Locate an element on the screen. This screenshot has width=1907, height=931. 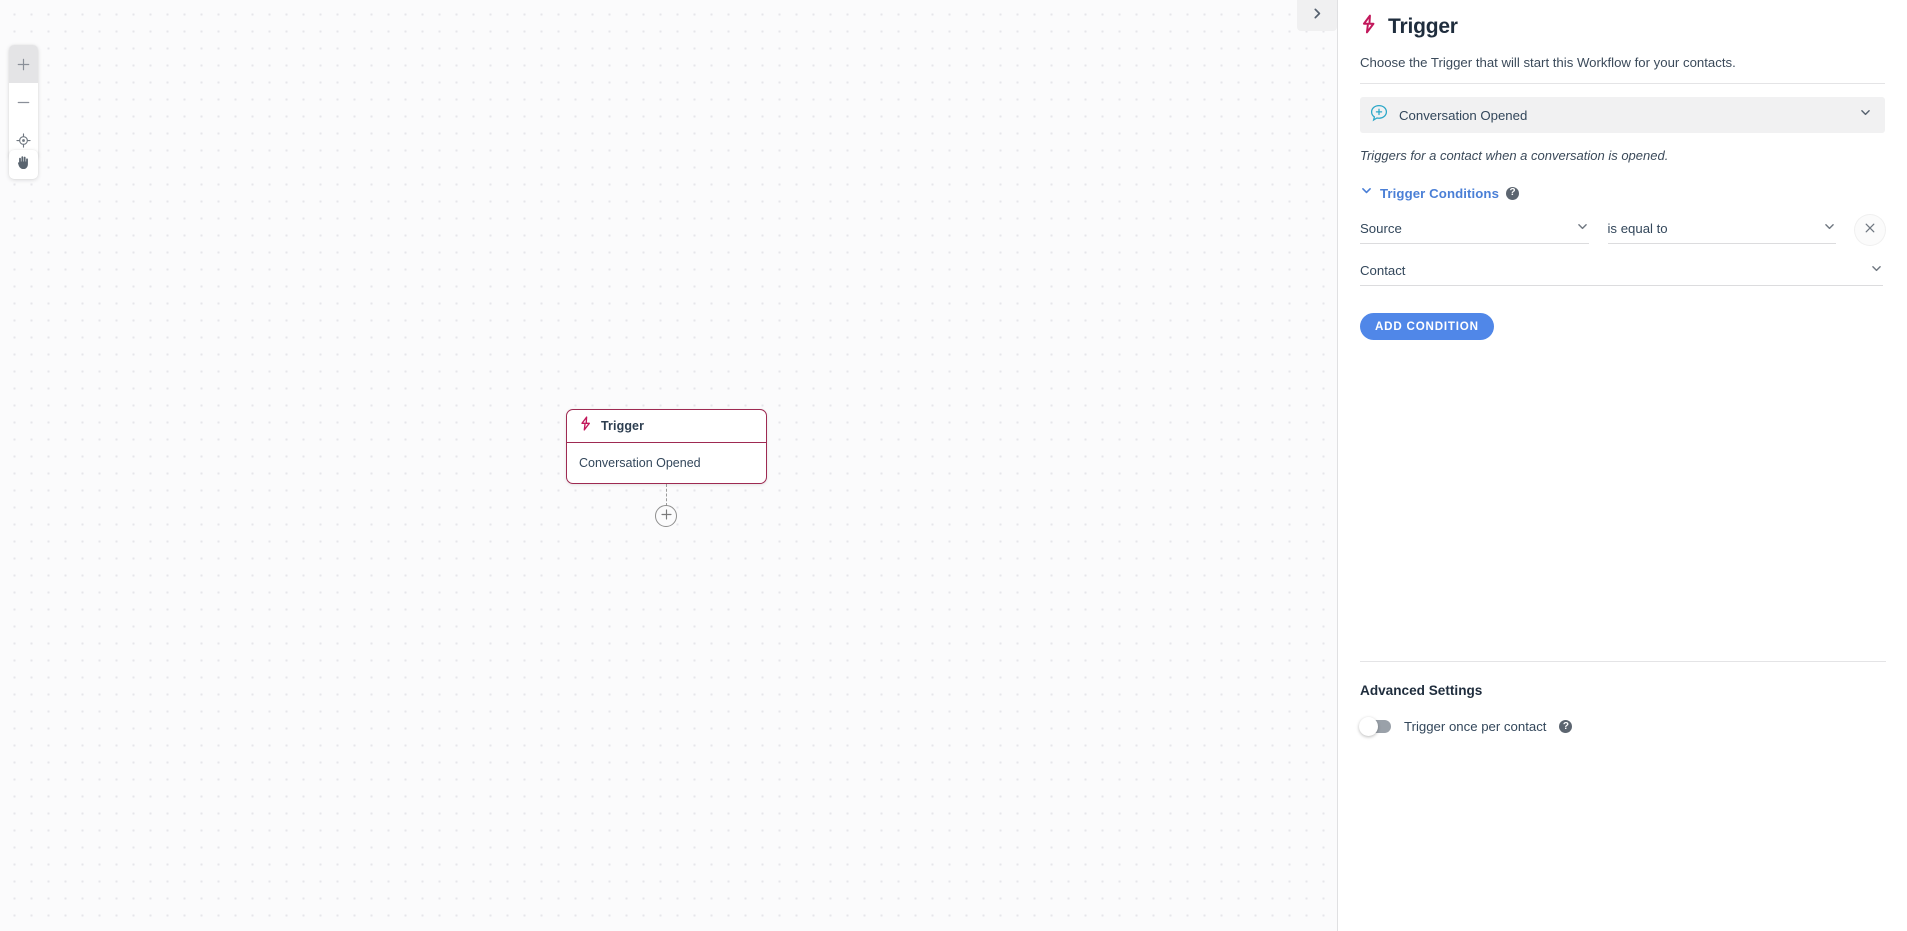
zoom-out-button is located at coordinates (23, 102).